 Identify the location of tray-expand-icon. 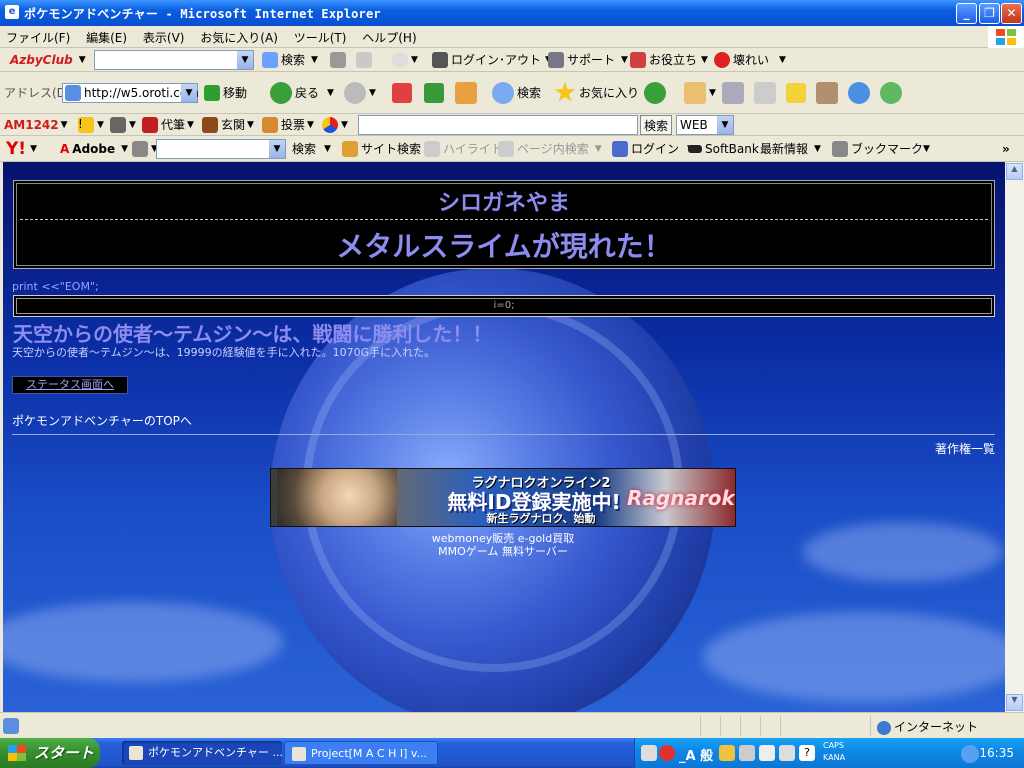
(970, 754).